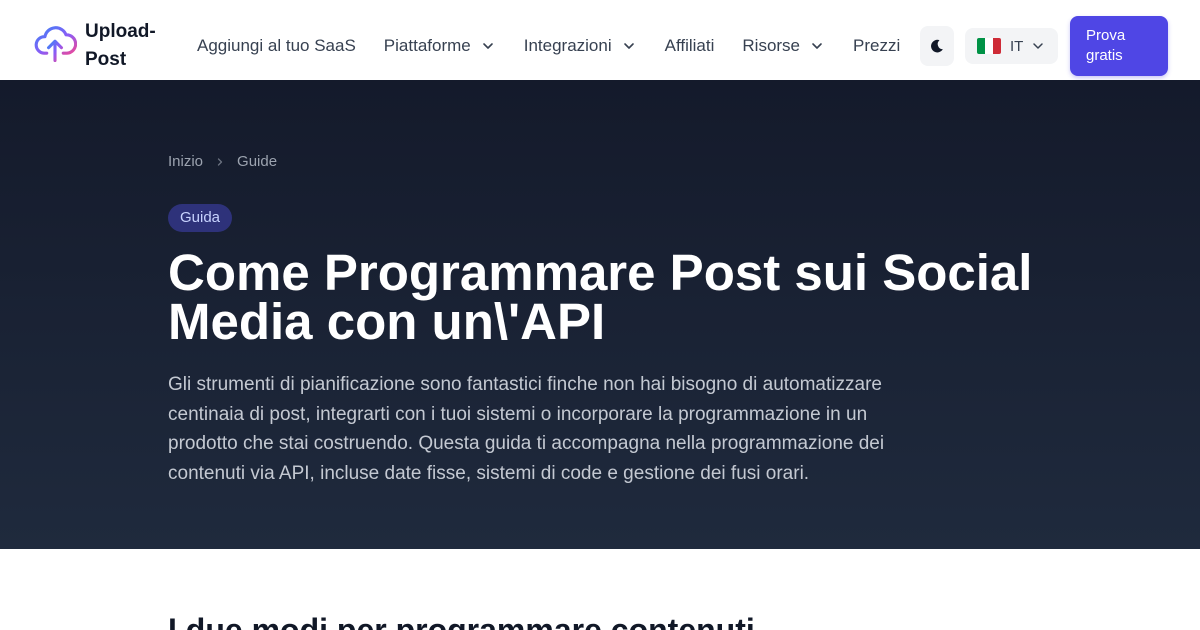 The height and width of the screenshot is (630, 1200). I want to click on nav-item-resources: Risorse, so click(783, 46).